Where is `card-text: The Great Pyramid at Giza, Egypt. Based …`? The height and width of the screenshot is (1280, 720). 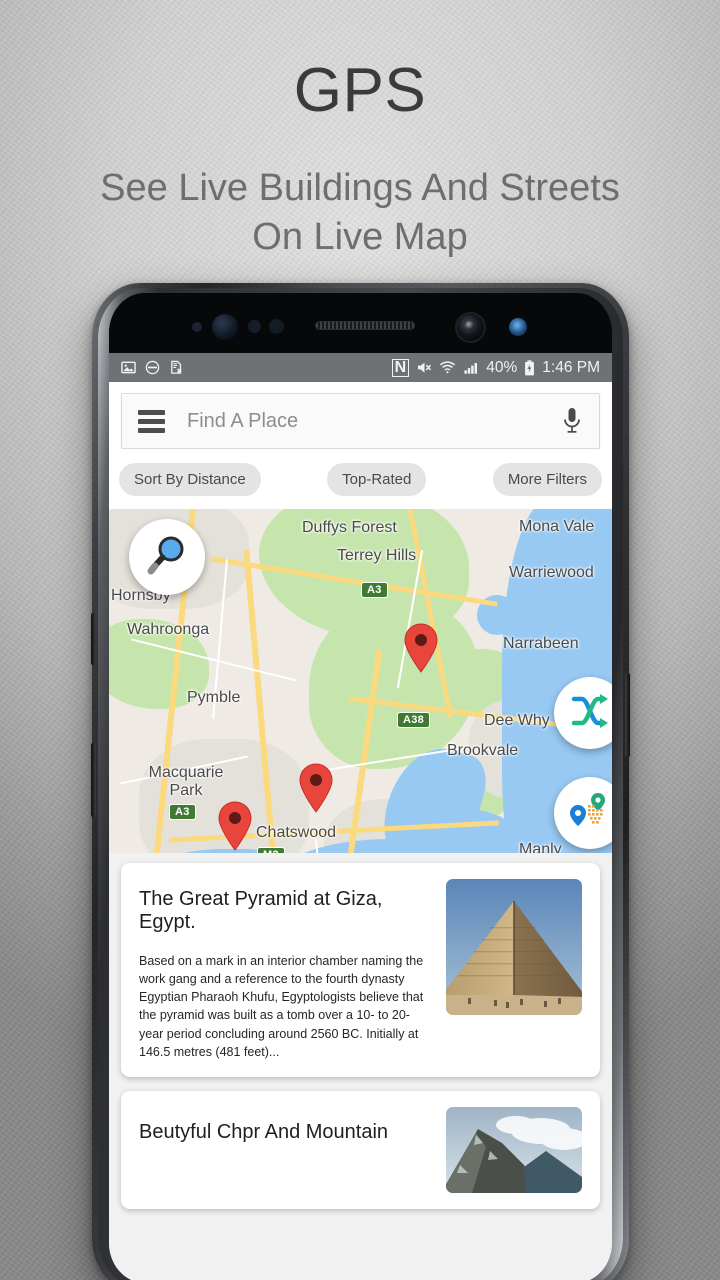 card-text: The Great Pyramid at Giza, Egypt. Based … is located at coordinates (285, 970).